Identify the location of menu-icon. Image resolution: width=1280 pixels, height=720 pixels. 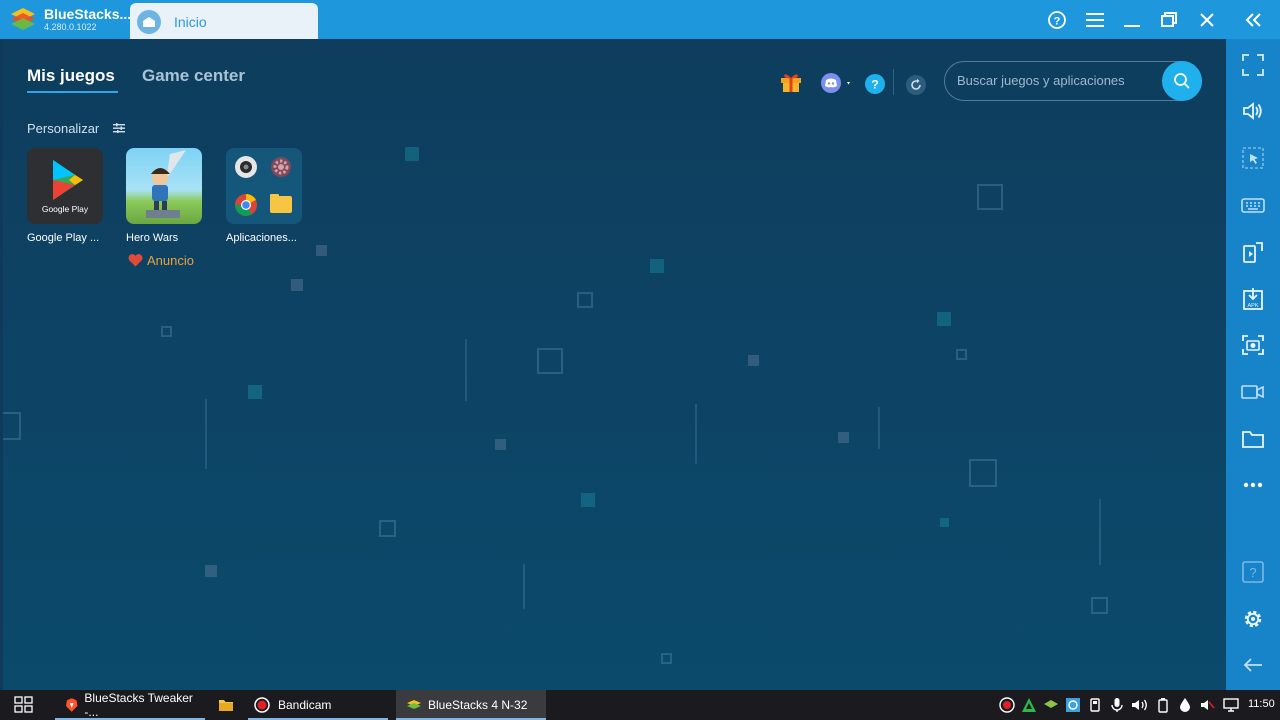
(1095, 20).